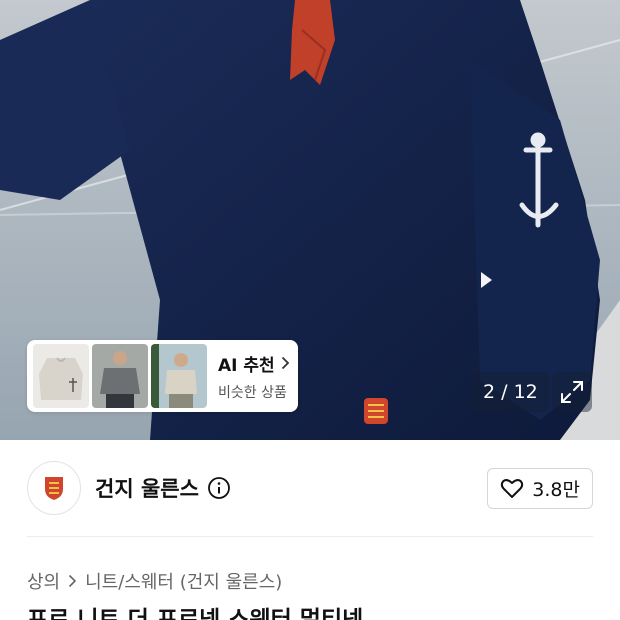 Image resolution: width=620 pixels, height=620 pixels. Describe the element at coordinates (310, 536) in the screenshot. I see `divider` at that location.